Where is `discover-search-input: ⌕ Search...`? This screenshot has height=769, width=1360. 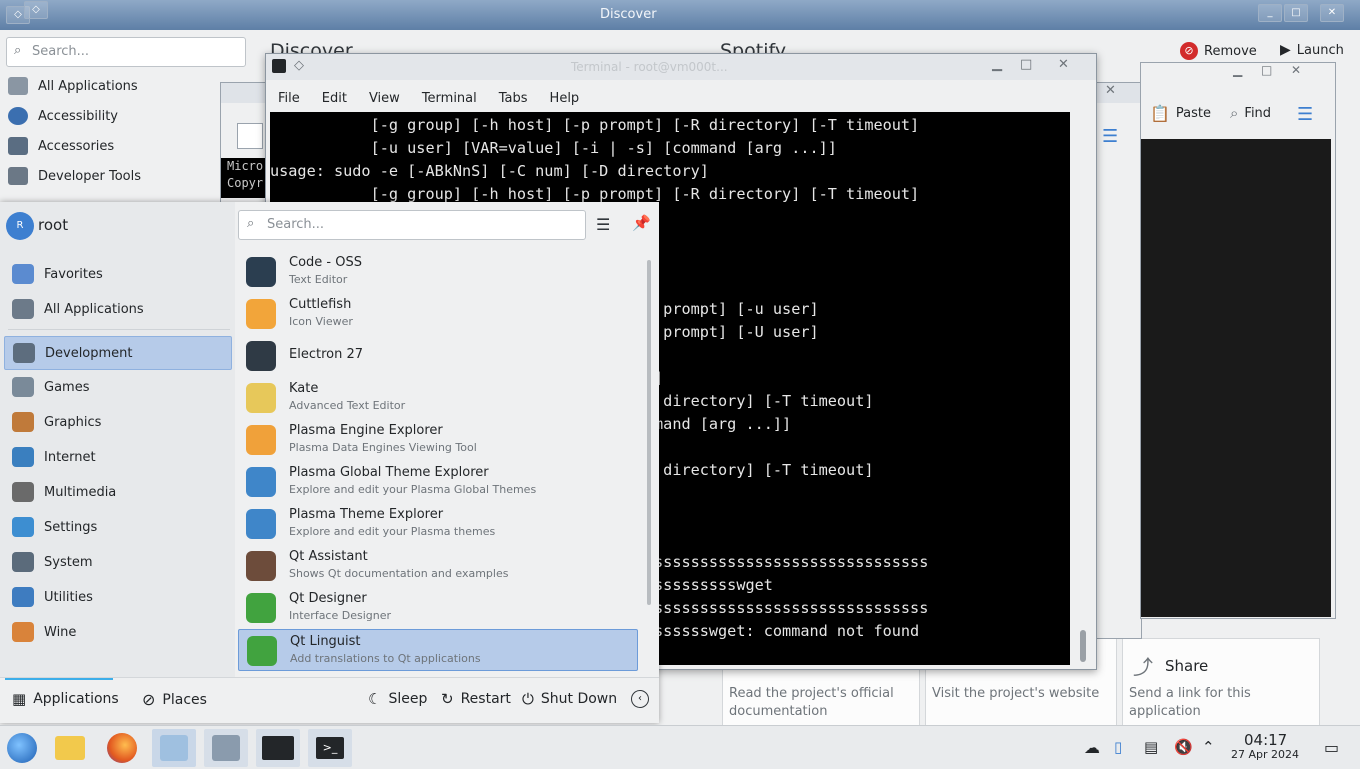 discover-search-input: ⌕ Search... is located at coordinates (126, 52).